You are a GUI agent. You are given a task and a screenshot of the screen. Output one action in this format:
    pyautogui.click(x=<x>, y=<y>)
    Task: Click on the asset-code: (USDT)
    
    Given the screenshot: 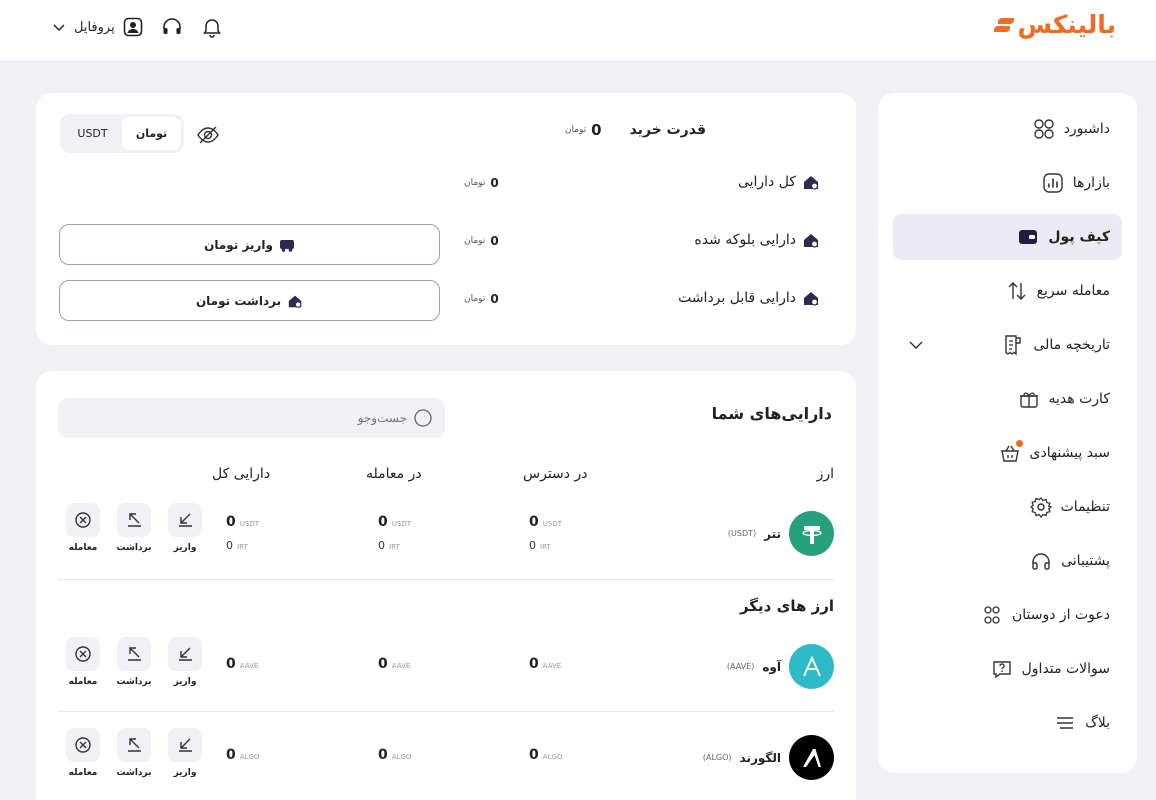 What is the action you would take?
    pyautogui.click(x=742, y=533)
    